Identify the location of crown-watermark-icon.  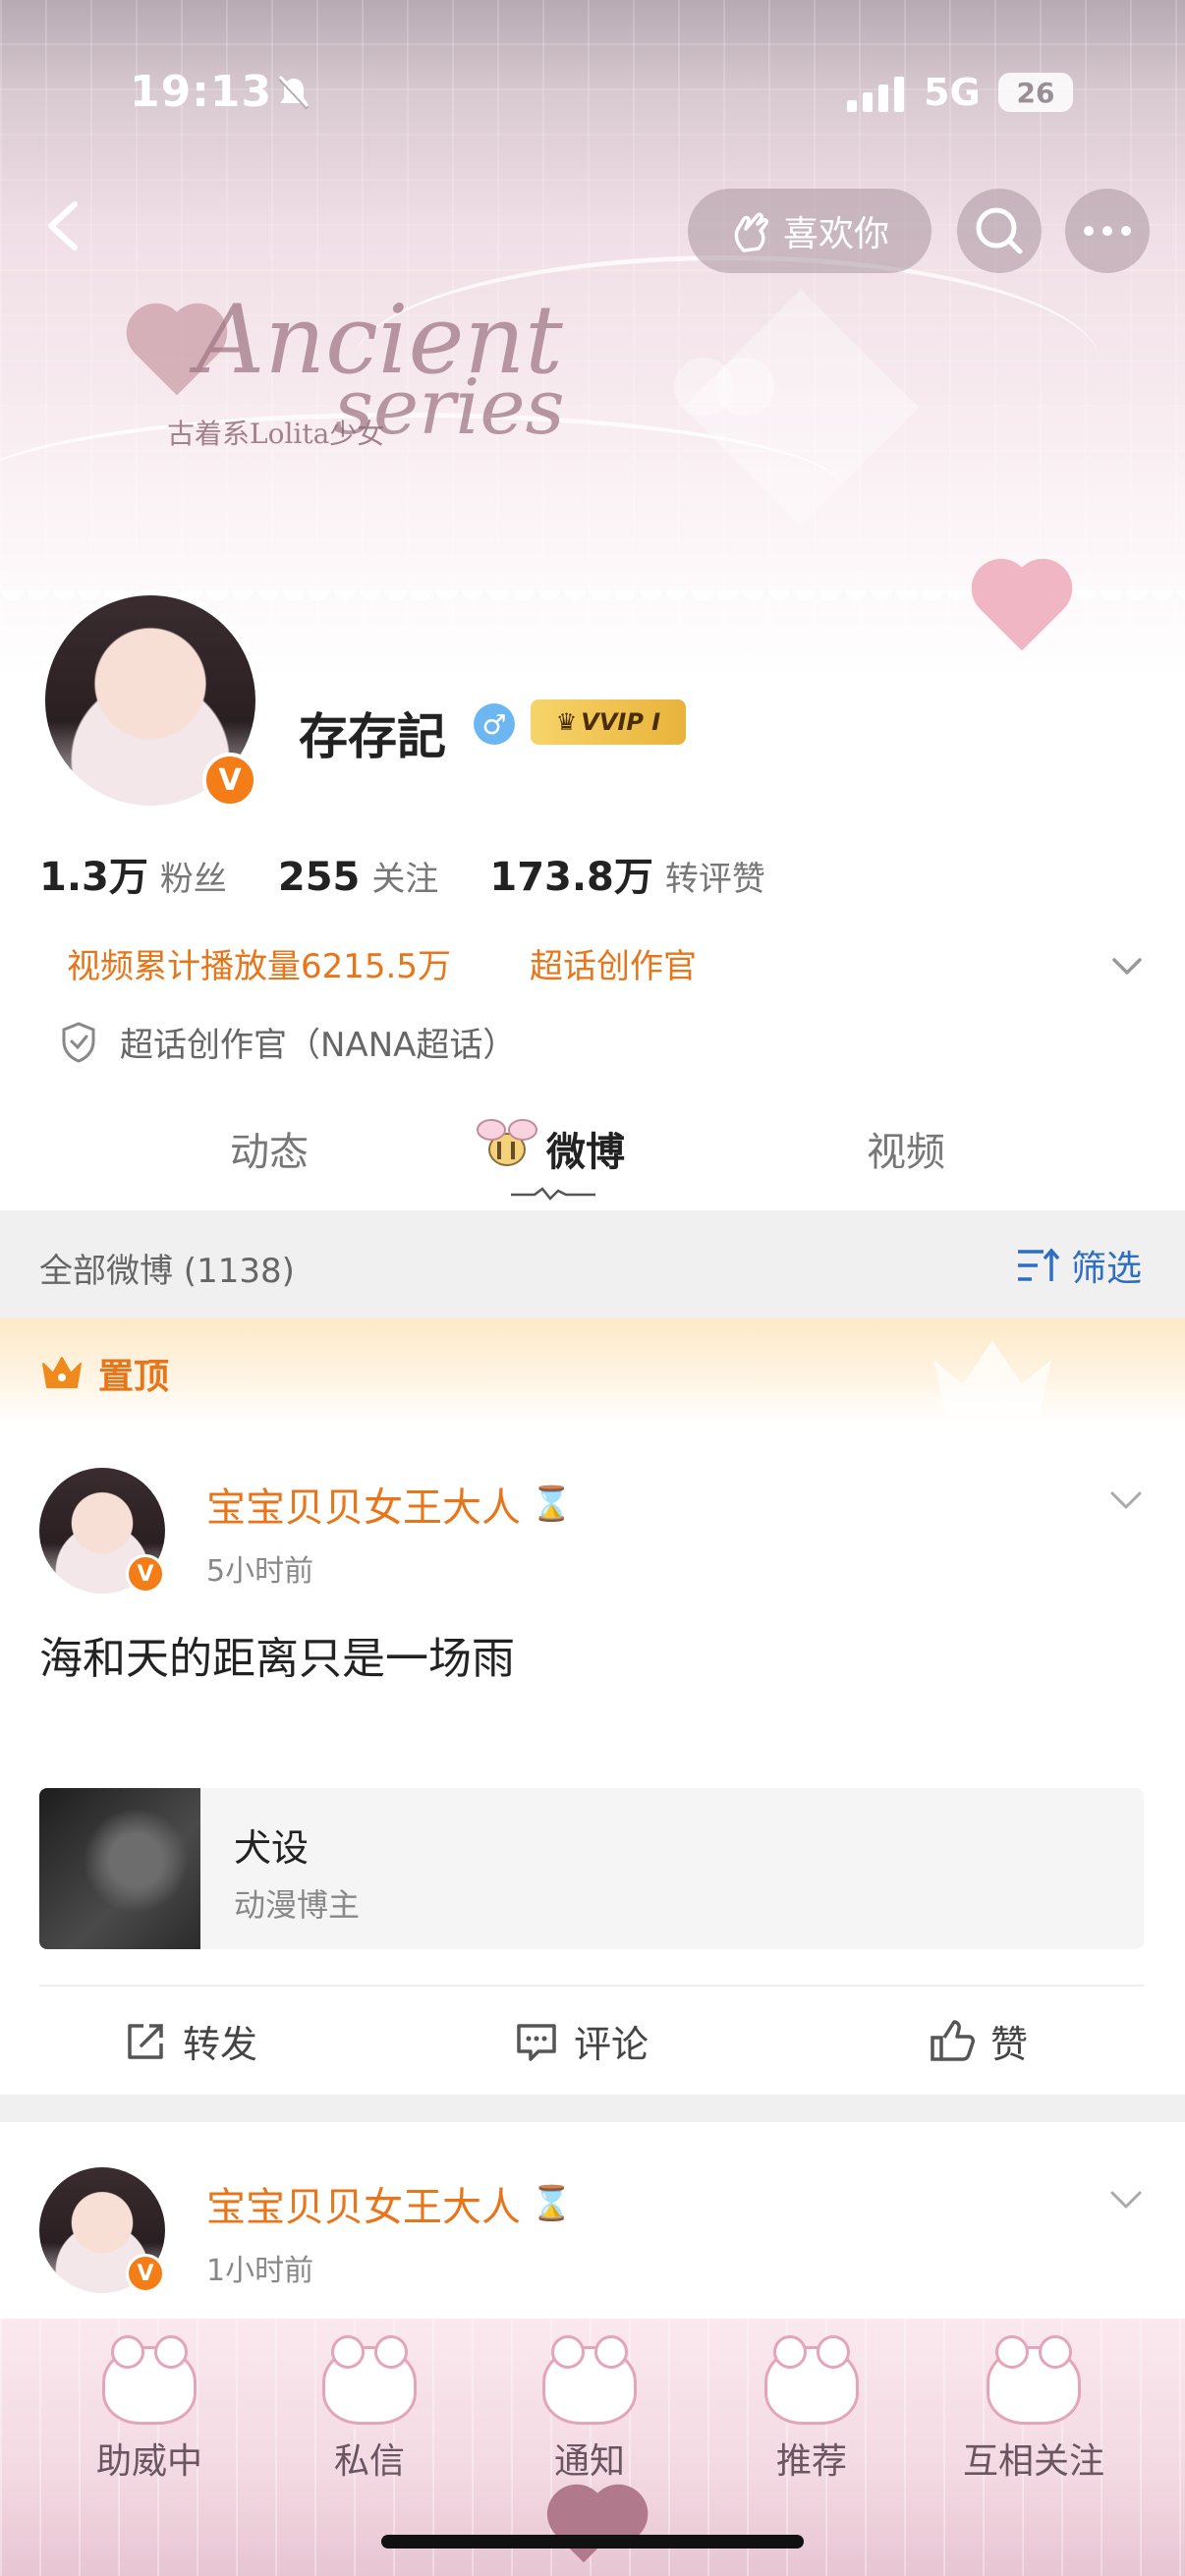
(992, 1377).